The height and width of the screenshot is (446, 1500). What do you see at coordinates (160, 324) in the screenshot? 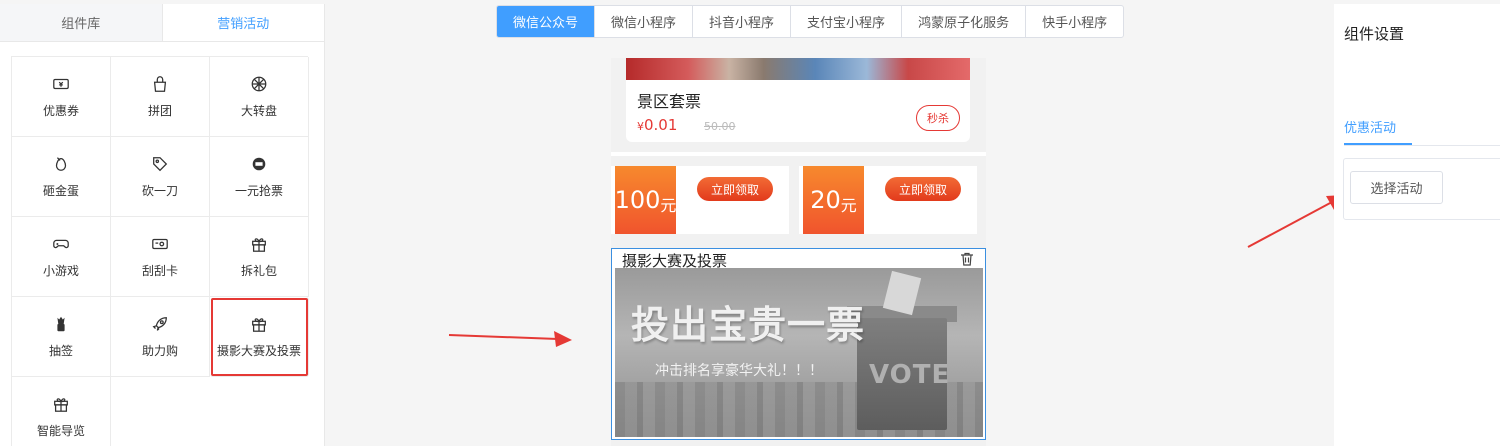
I see `rocket-icon` at bounding box center [160, 324].